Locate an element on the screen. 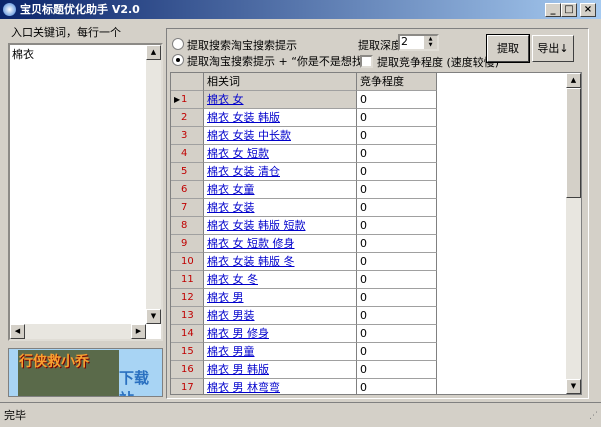  grid-vertical-scrollbar: ▲ ▼ is located at coordinates (573, 233).